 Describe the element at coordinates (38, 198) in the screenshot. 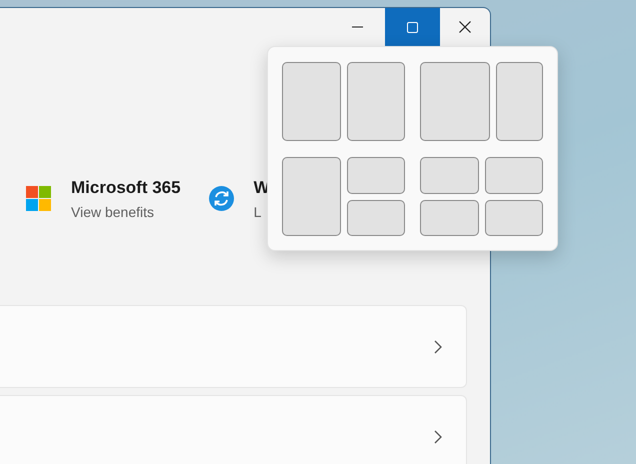

I see `microsoft-logo-icon` at that location.